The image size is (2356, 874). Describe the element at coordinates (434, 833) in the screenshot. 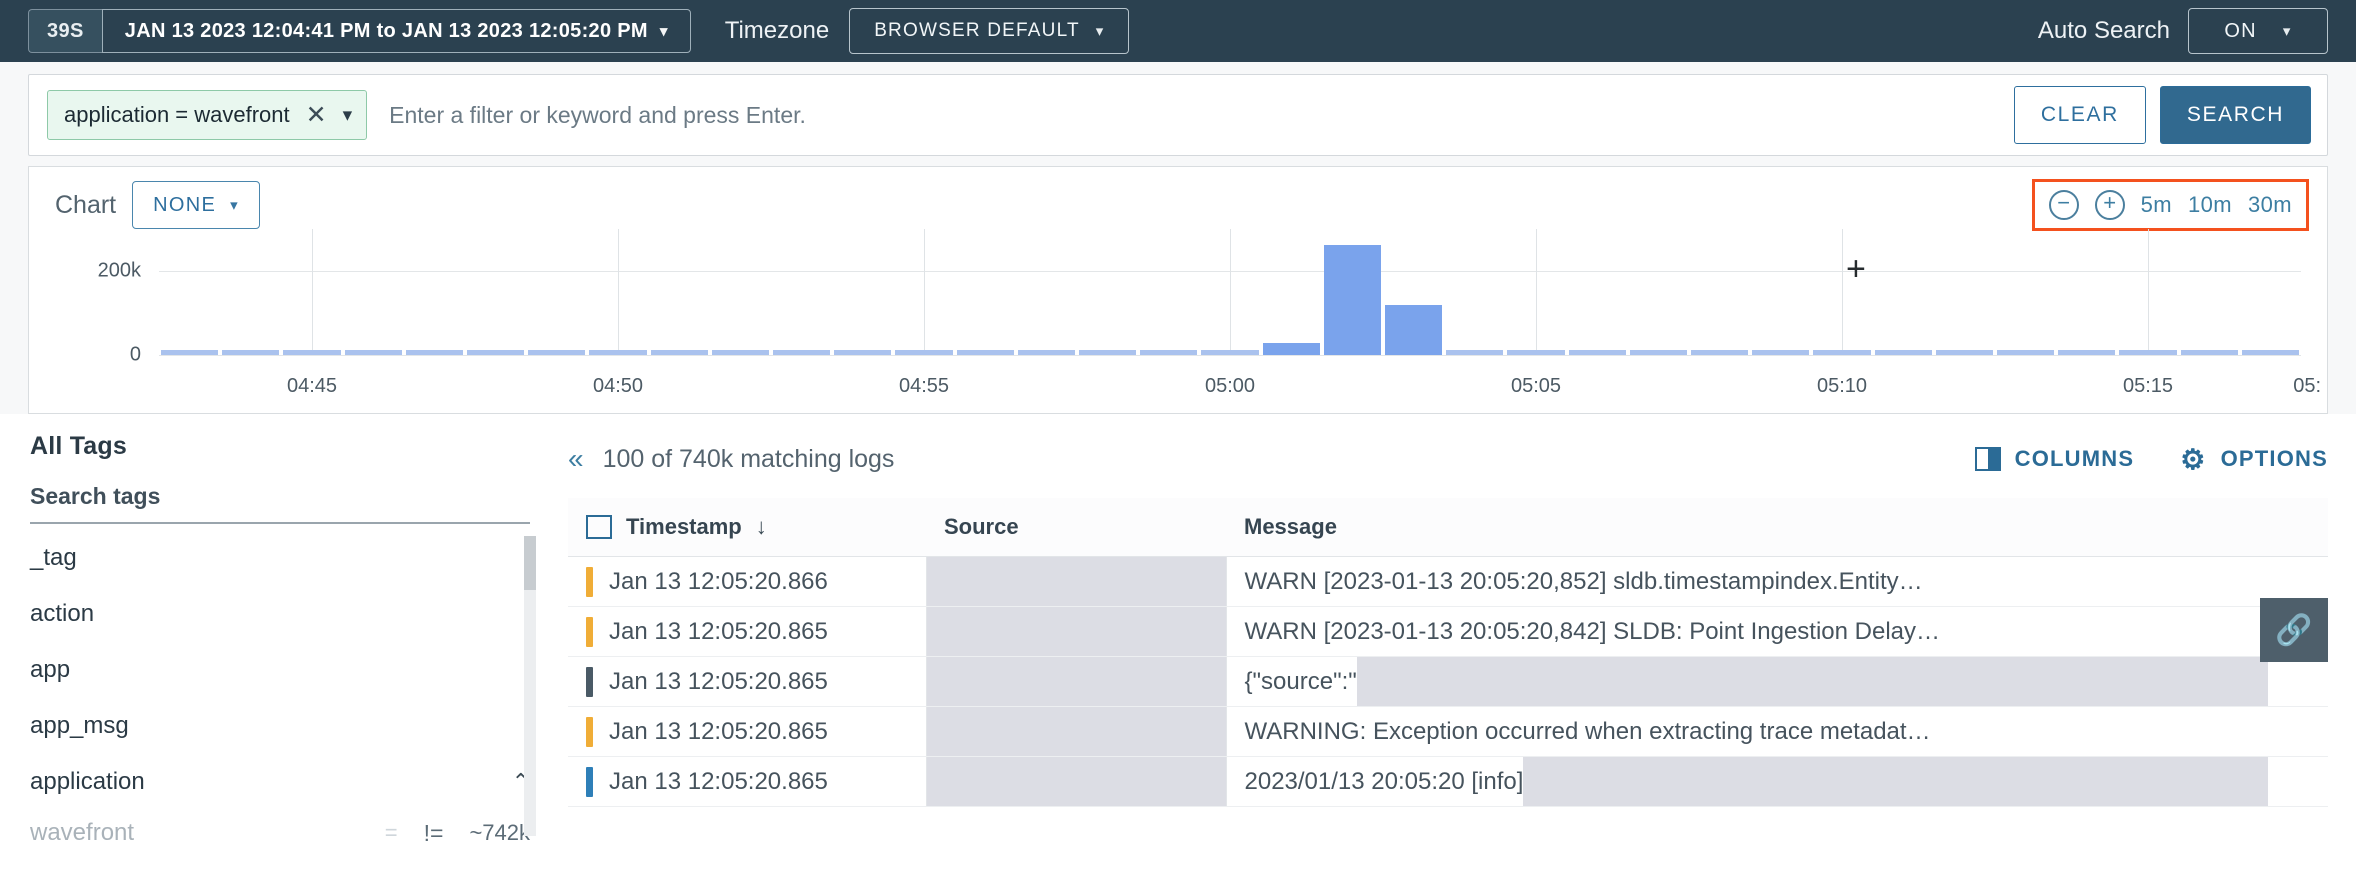

I see `not-equals-operator: !=` at that location.